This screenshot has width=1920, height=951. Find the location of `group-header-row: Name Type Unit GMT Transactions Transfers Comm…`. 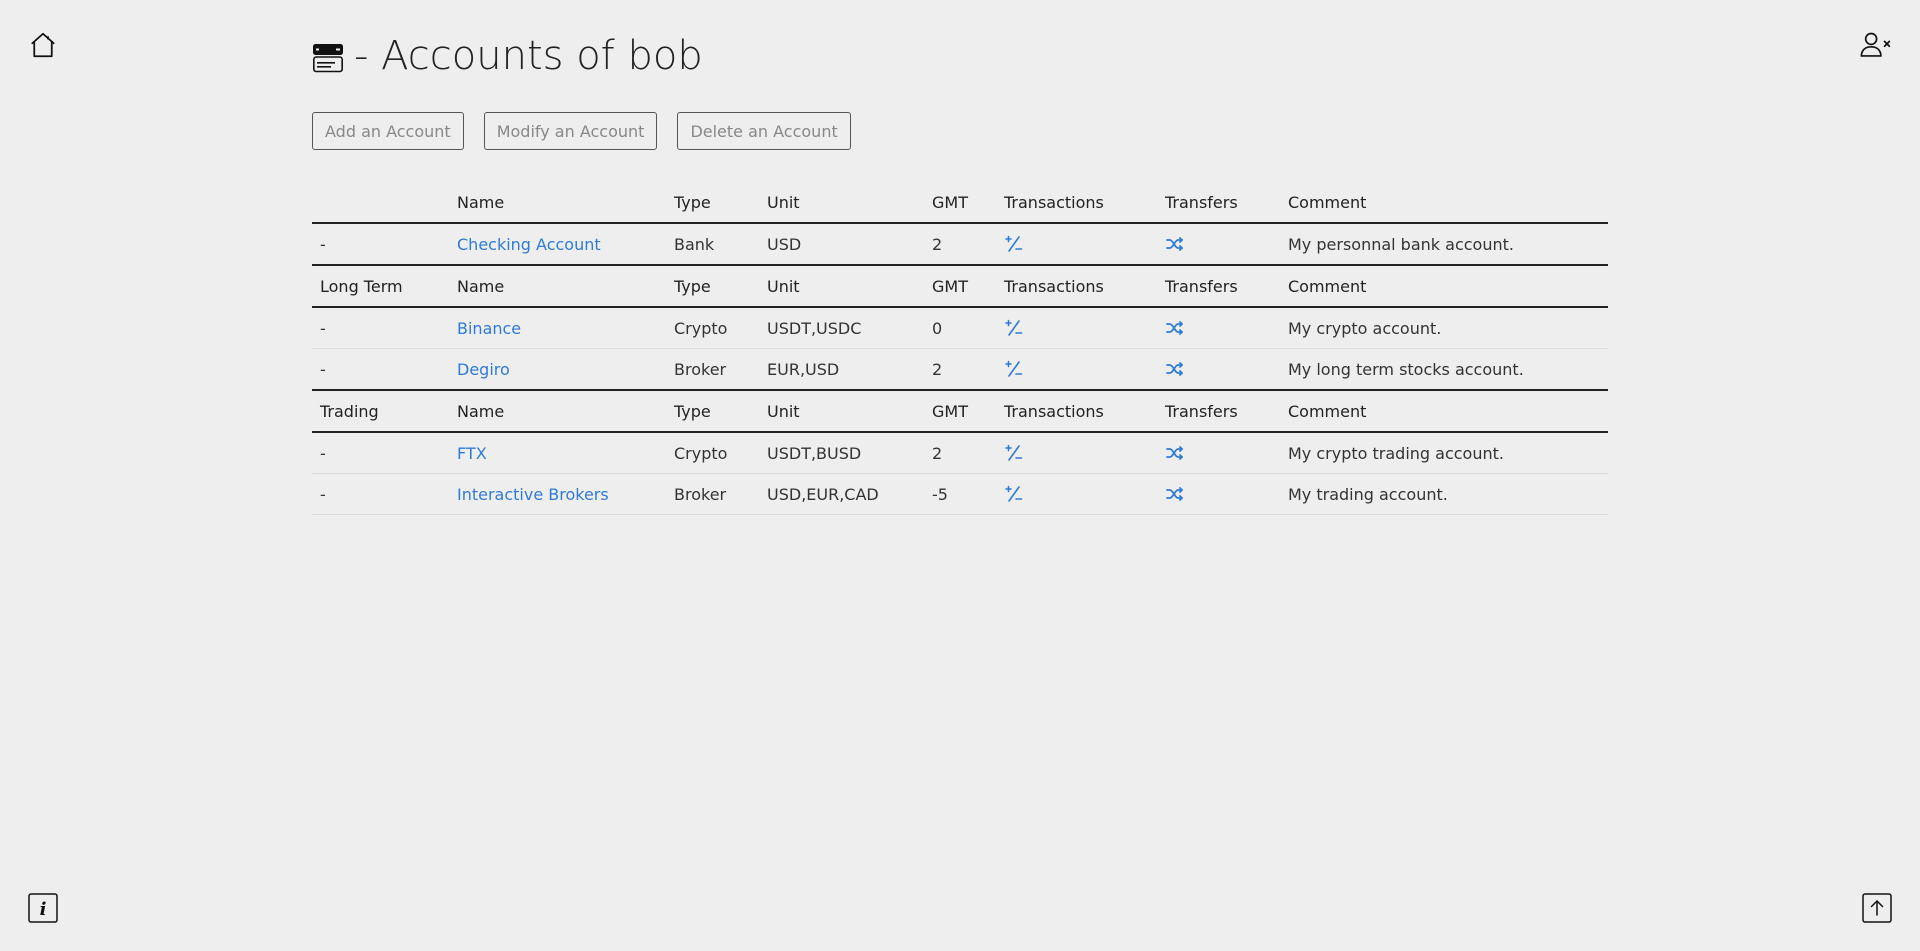

group-header-row: Name Type Unit GMT Transactions Transfers Comm… is located at coordinates (960, 203).